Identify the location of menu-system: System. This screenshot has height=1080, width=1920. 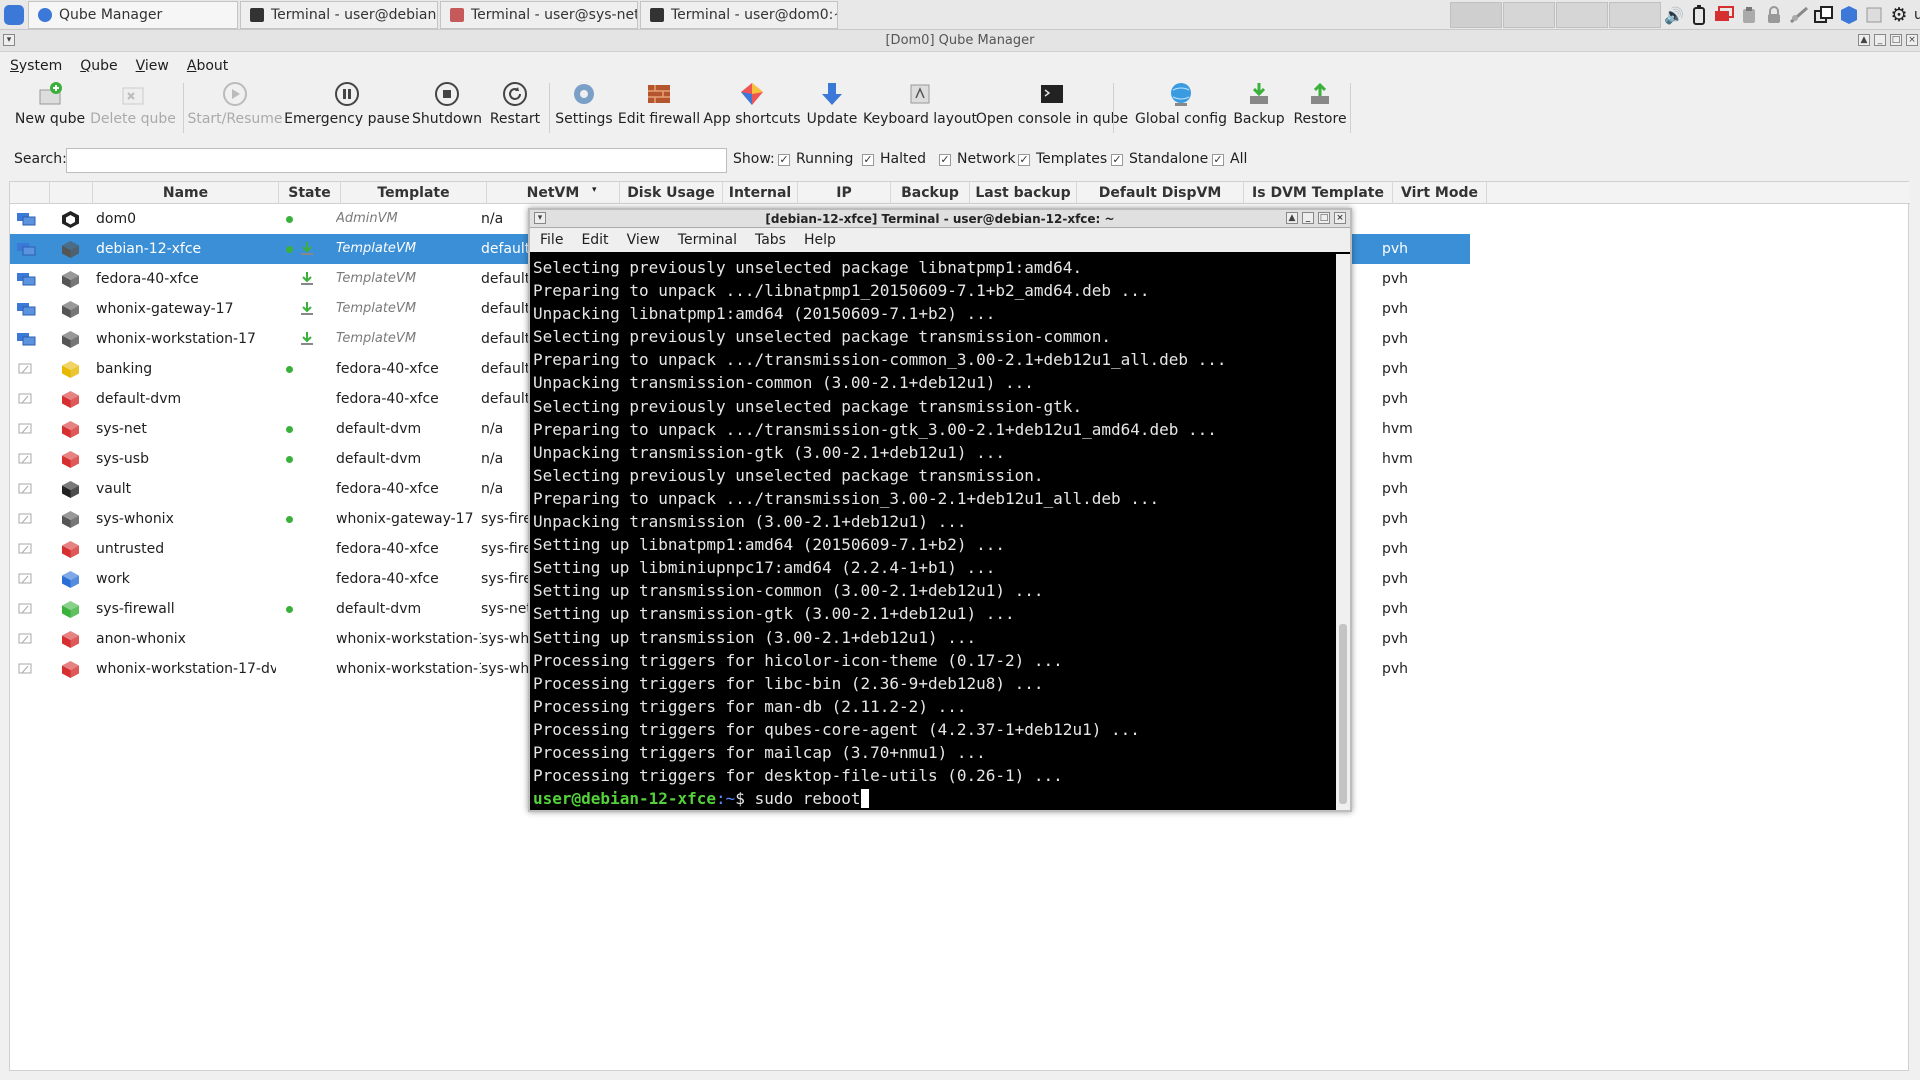
(36, 66).